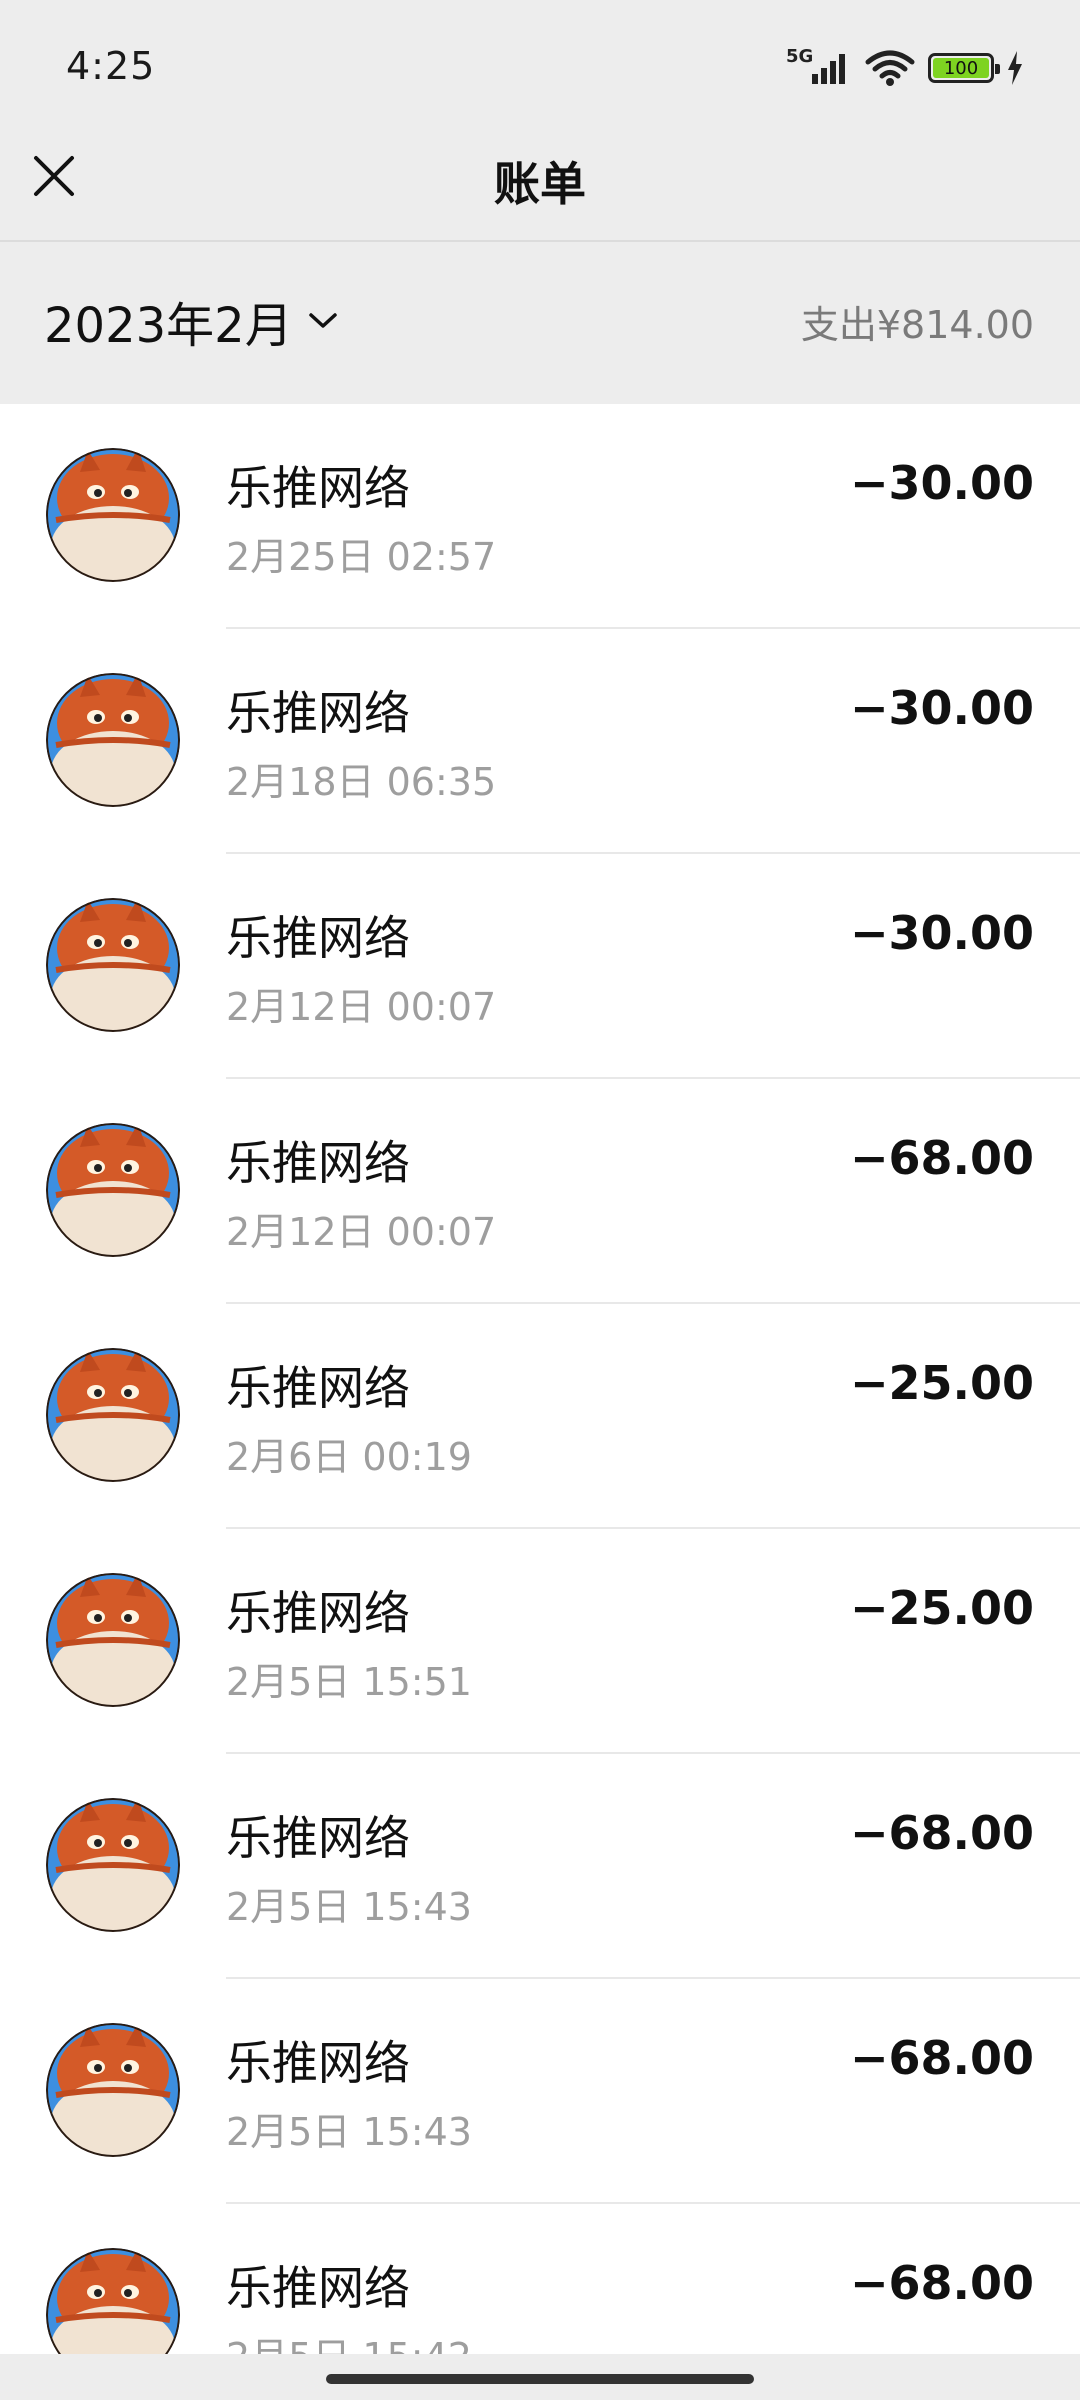  Describe the element at coordinates (349, 1682) in the screenshot. I see `transaction-time: 2月5日 15:51` at that location.